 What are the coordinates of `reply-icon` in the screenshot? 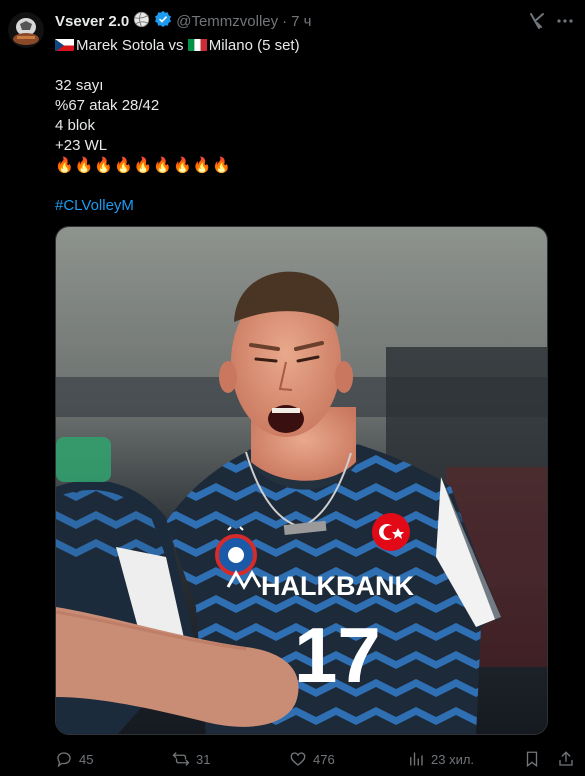 It's located at (64, 760).